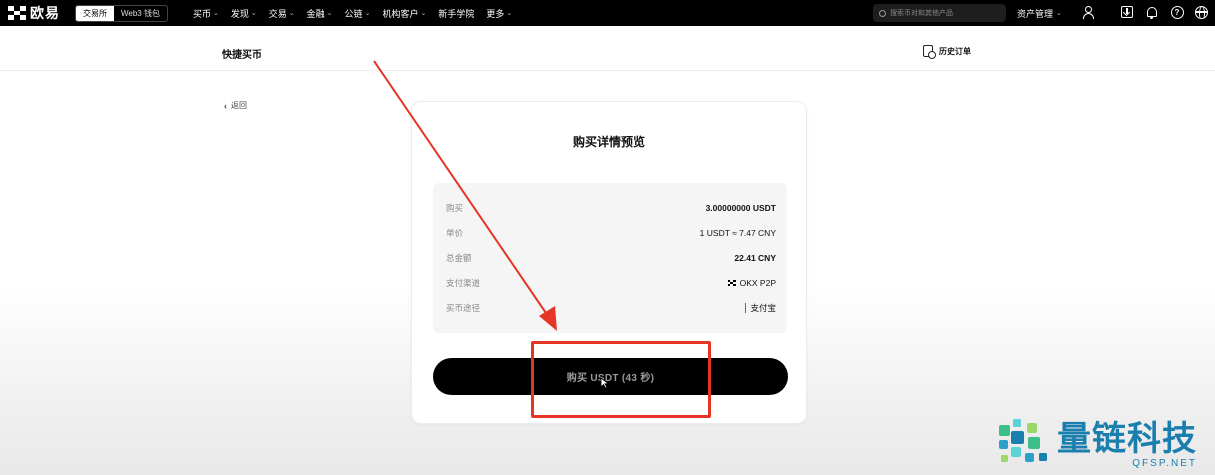 The width and height of the screenshot is (1215, 475). I want to click on mouse-cursor-icon, so click(605, 383).